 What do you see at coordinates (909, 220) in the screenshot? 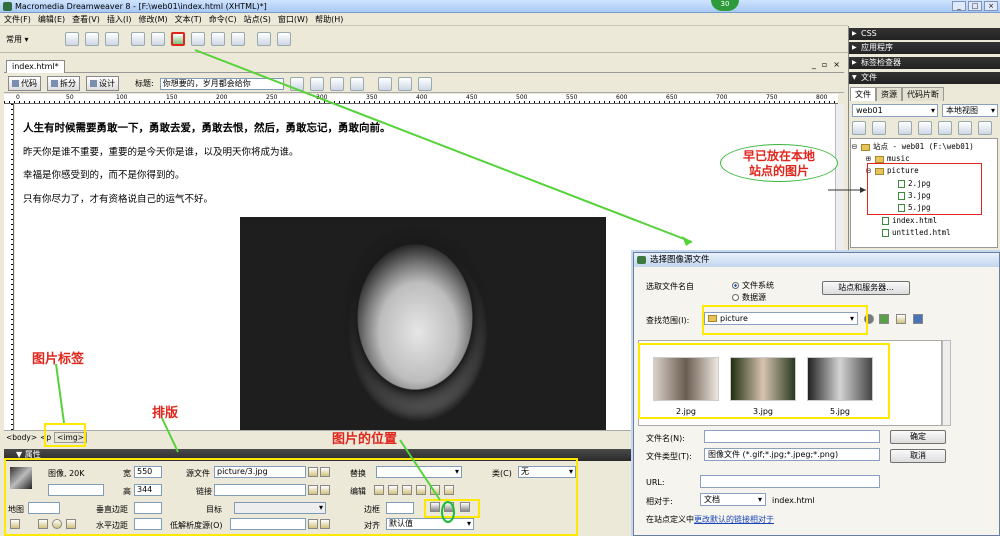
I see `tree-file-index: index.html` at bounding box center [909, 220].